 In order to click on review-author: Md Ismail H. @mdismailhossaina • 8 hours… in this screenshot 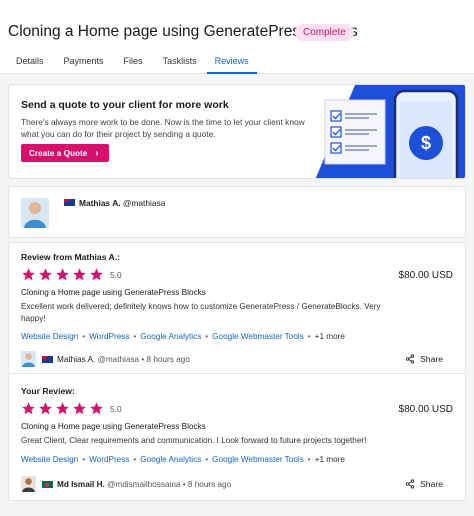, I will do `click(144, 484)`.